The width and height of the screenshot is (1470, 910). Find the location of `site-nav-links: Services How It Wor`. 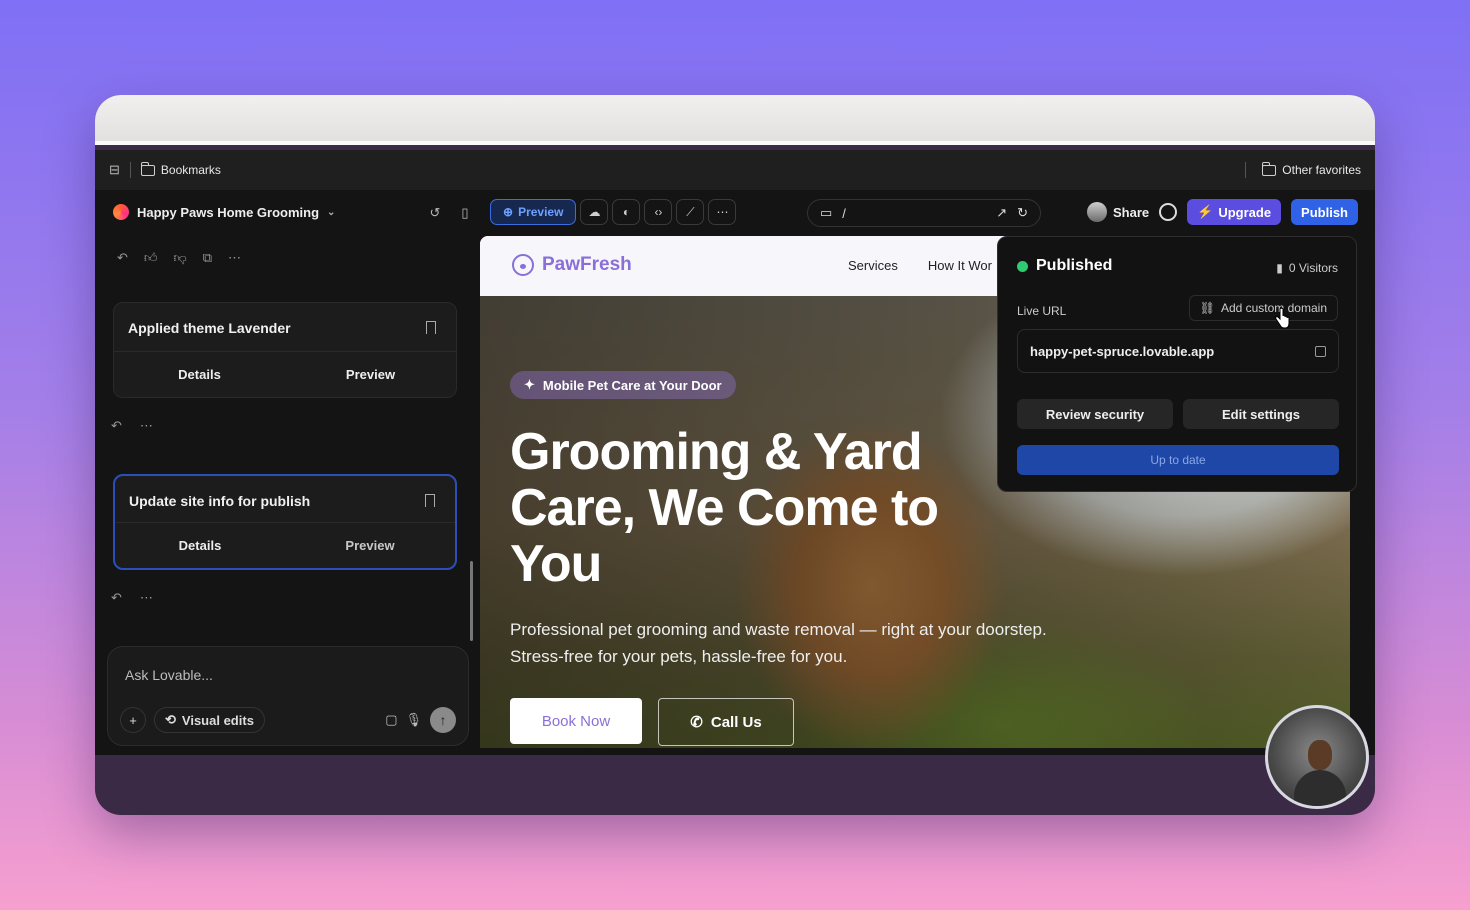

site-nav-links: Services How It Wor is located at coordinates (920, 265).